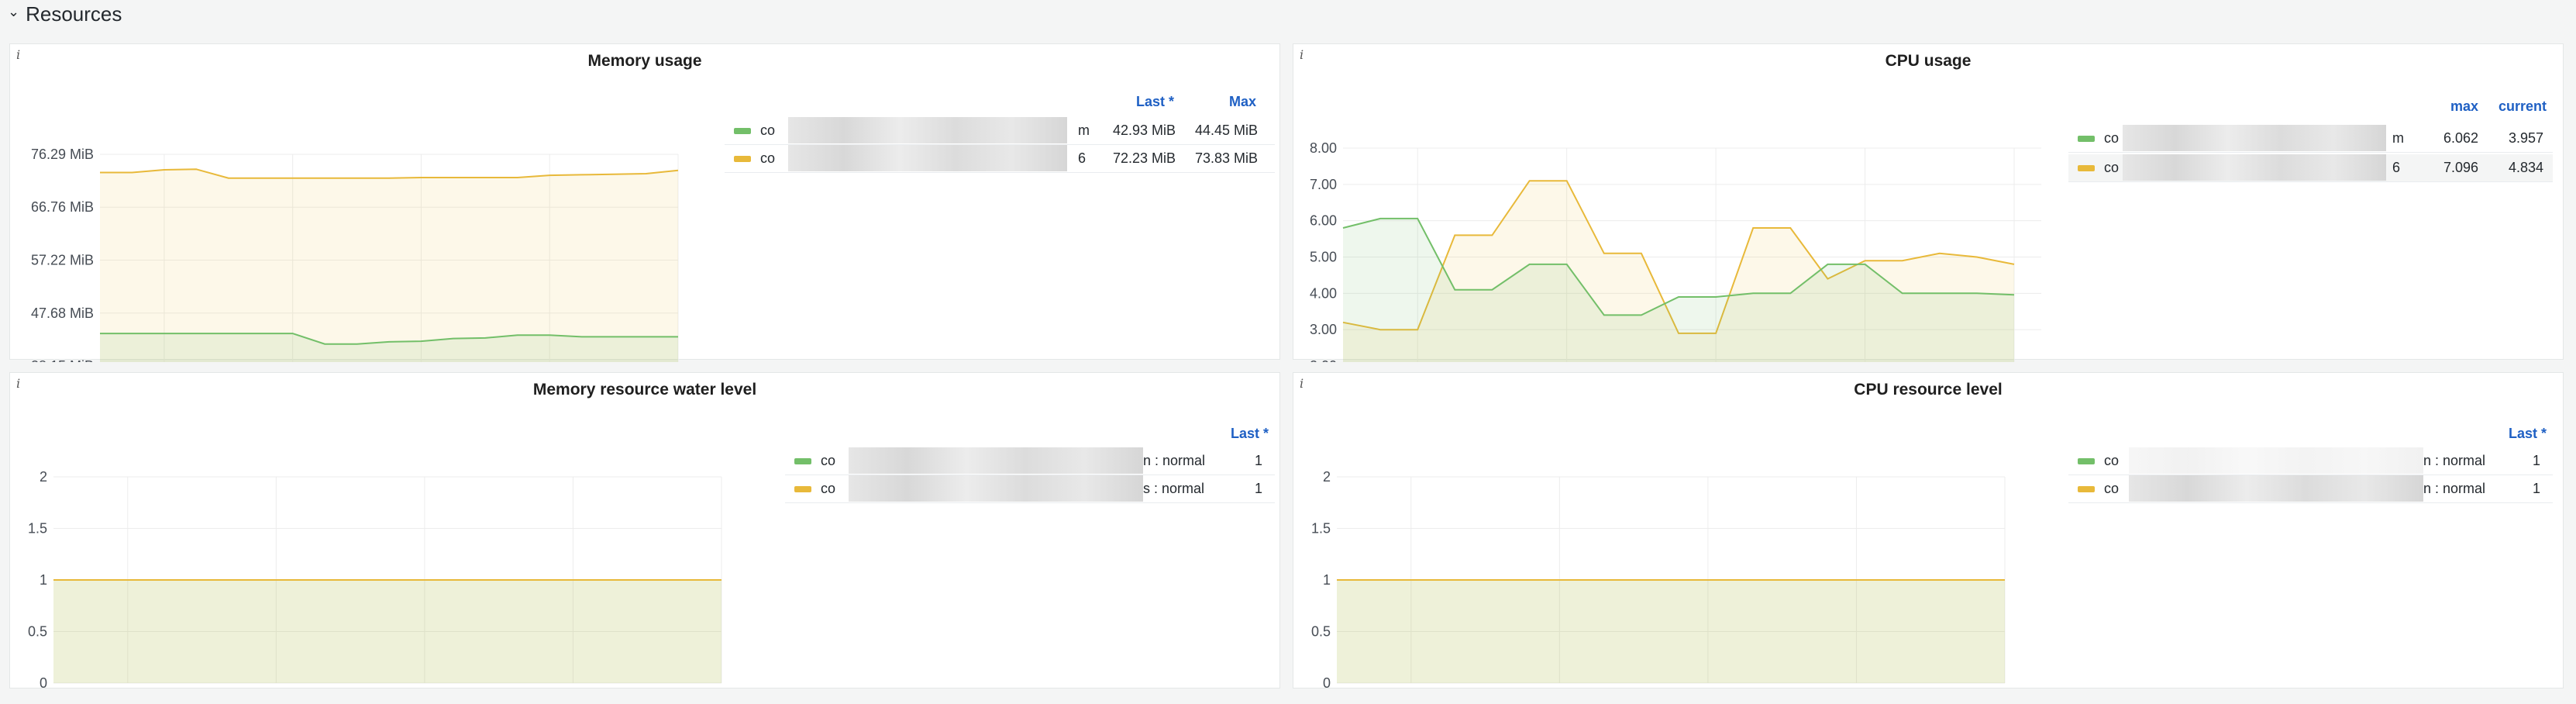 Image resolution: width=2576 pixels, height=704 pixels. I want to click on legend-row: co 6 7.096 4.834, so click(2310, 168).